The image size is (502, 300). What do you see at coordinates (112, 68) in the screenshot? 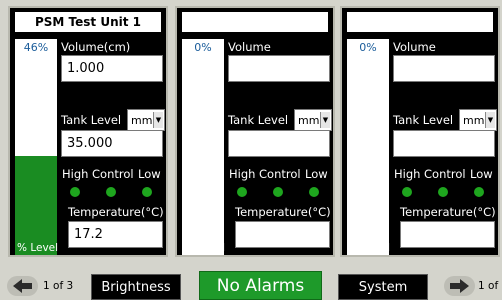
I see `volume-field: 1.000` at bounding box center [112, 68].